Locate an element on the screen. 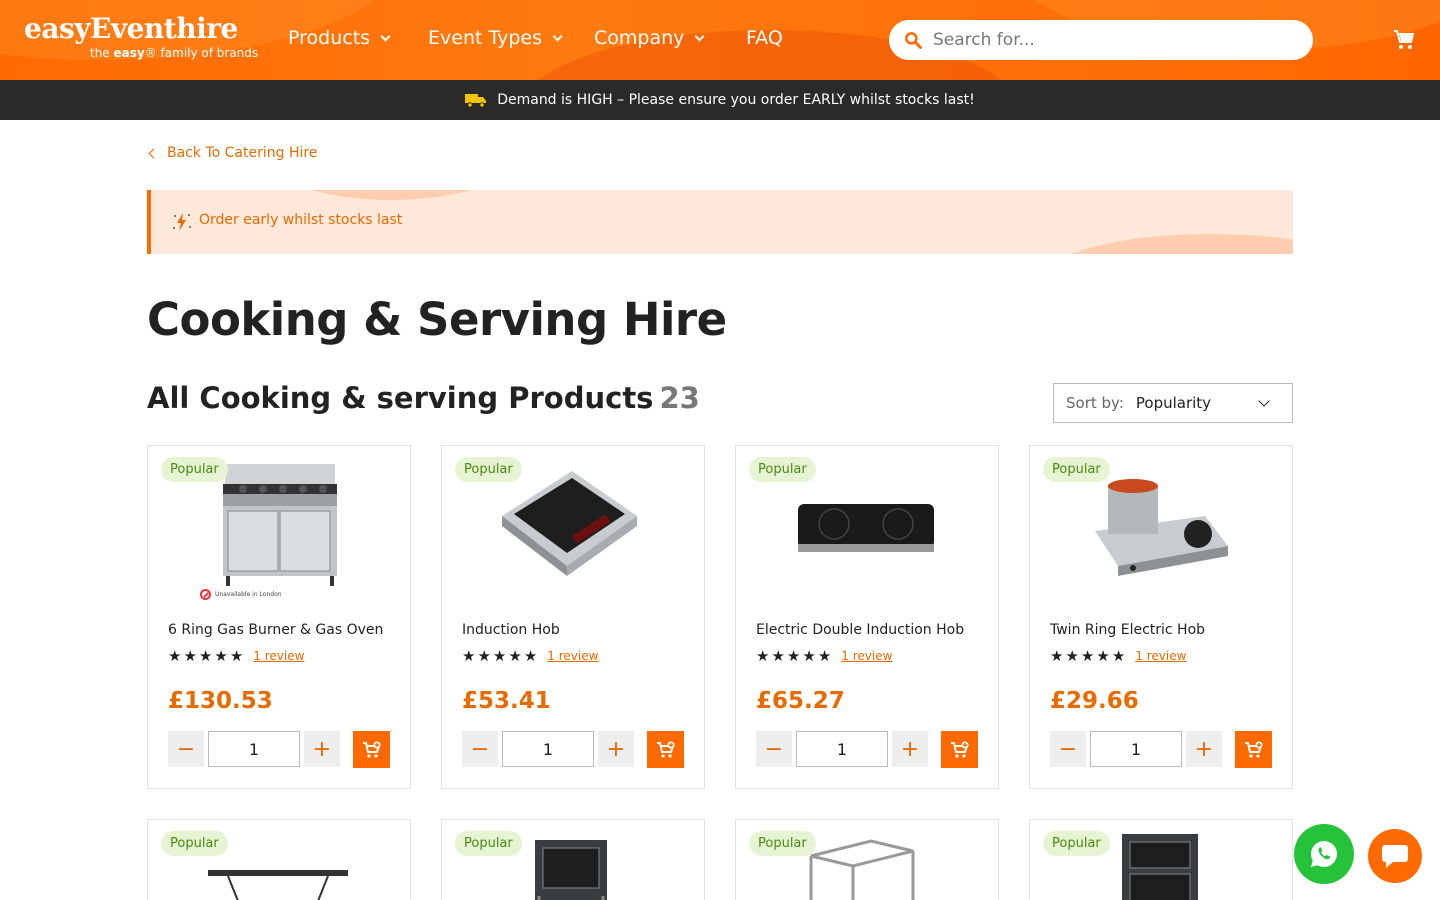  sort-label: Sort by: is located at coordinates (1095, 403).